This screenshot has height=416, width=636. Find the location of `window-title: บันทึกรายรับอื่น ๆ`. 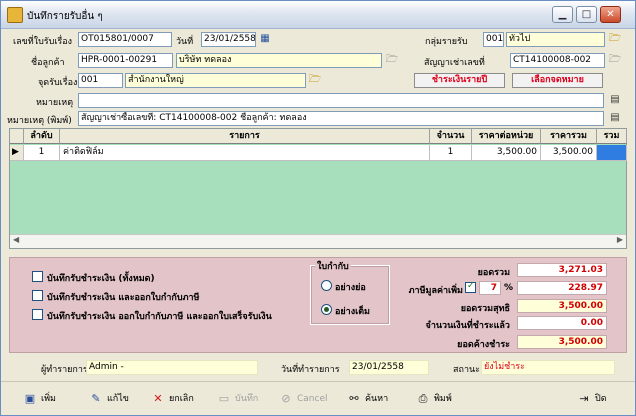

window-title: บันทึกรายรับอื่น ๆ is located at coordinates (65, 16).